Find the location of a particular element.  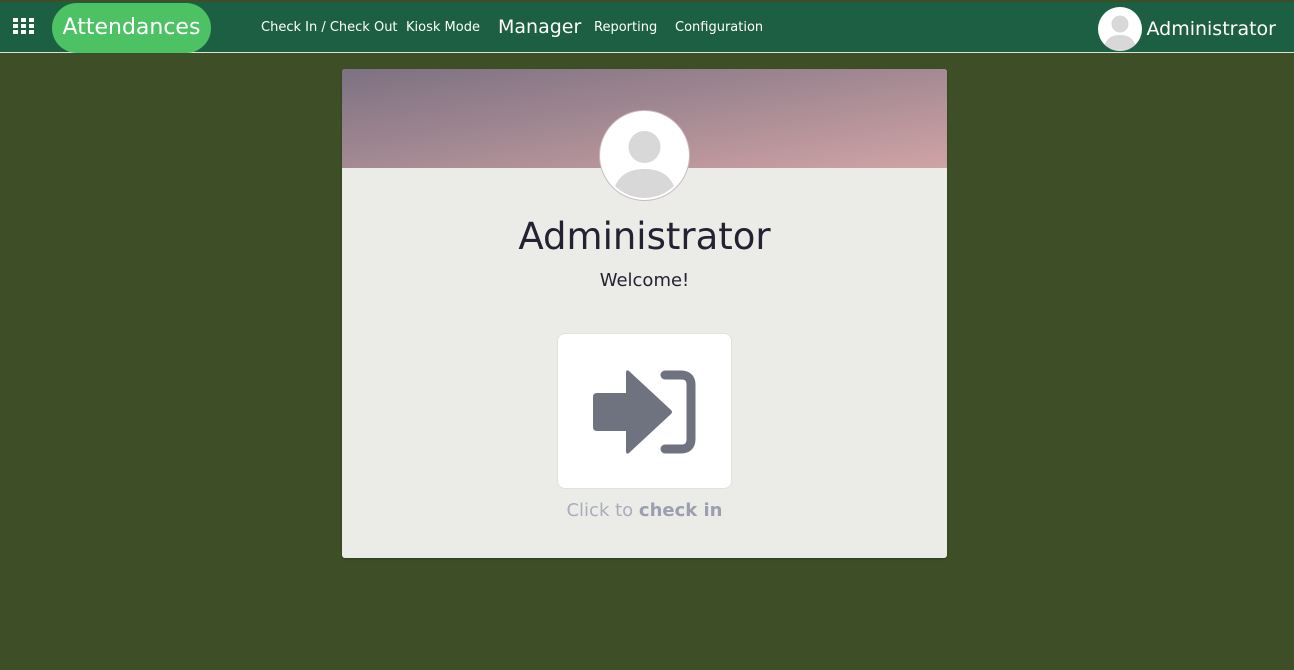

welcome-message: Welcome! is located at coordinates (644, 280).